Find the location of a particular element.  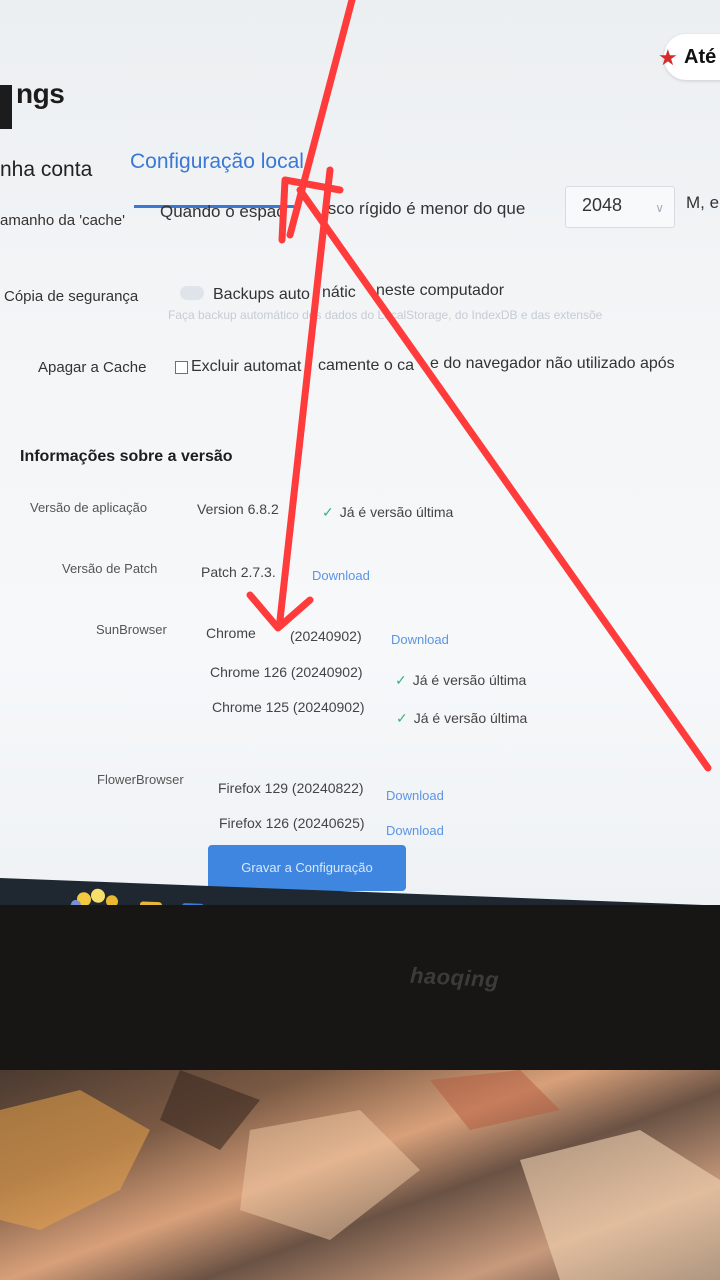

sunbrowser-item-3-status: ✓ Já é versão última is located at coordinates (462, 718).